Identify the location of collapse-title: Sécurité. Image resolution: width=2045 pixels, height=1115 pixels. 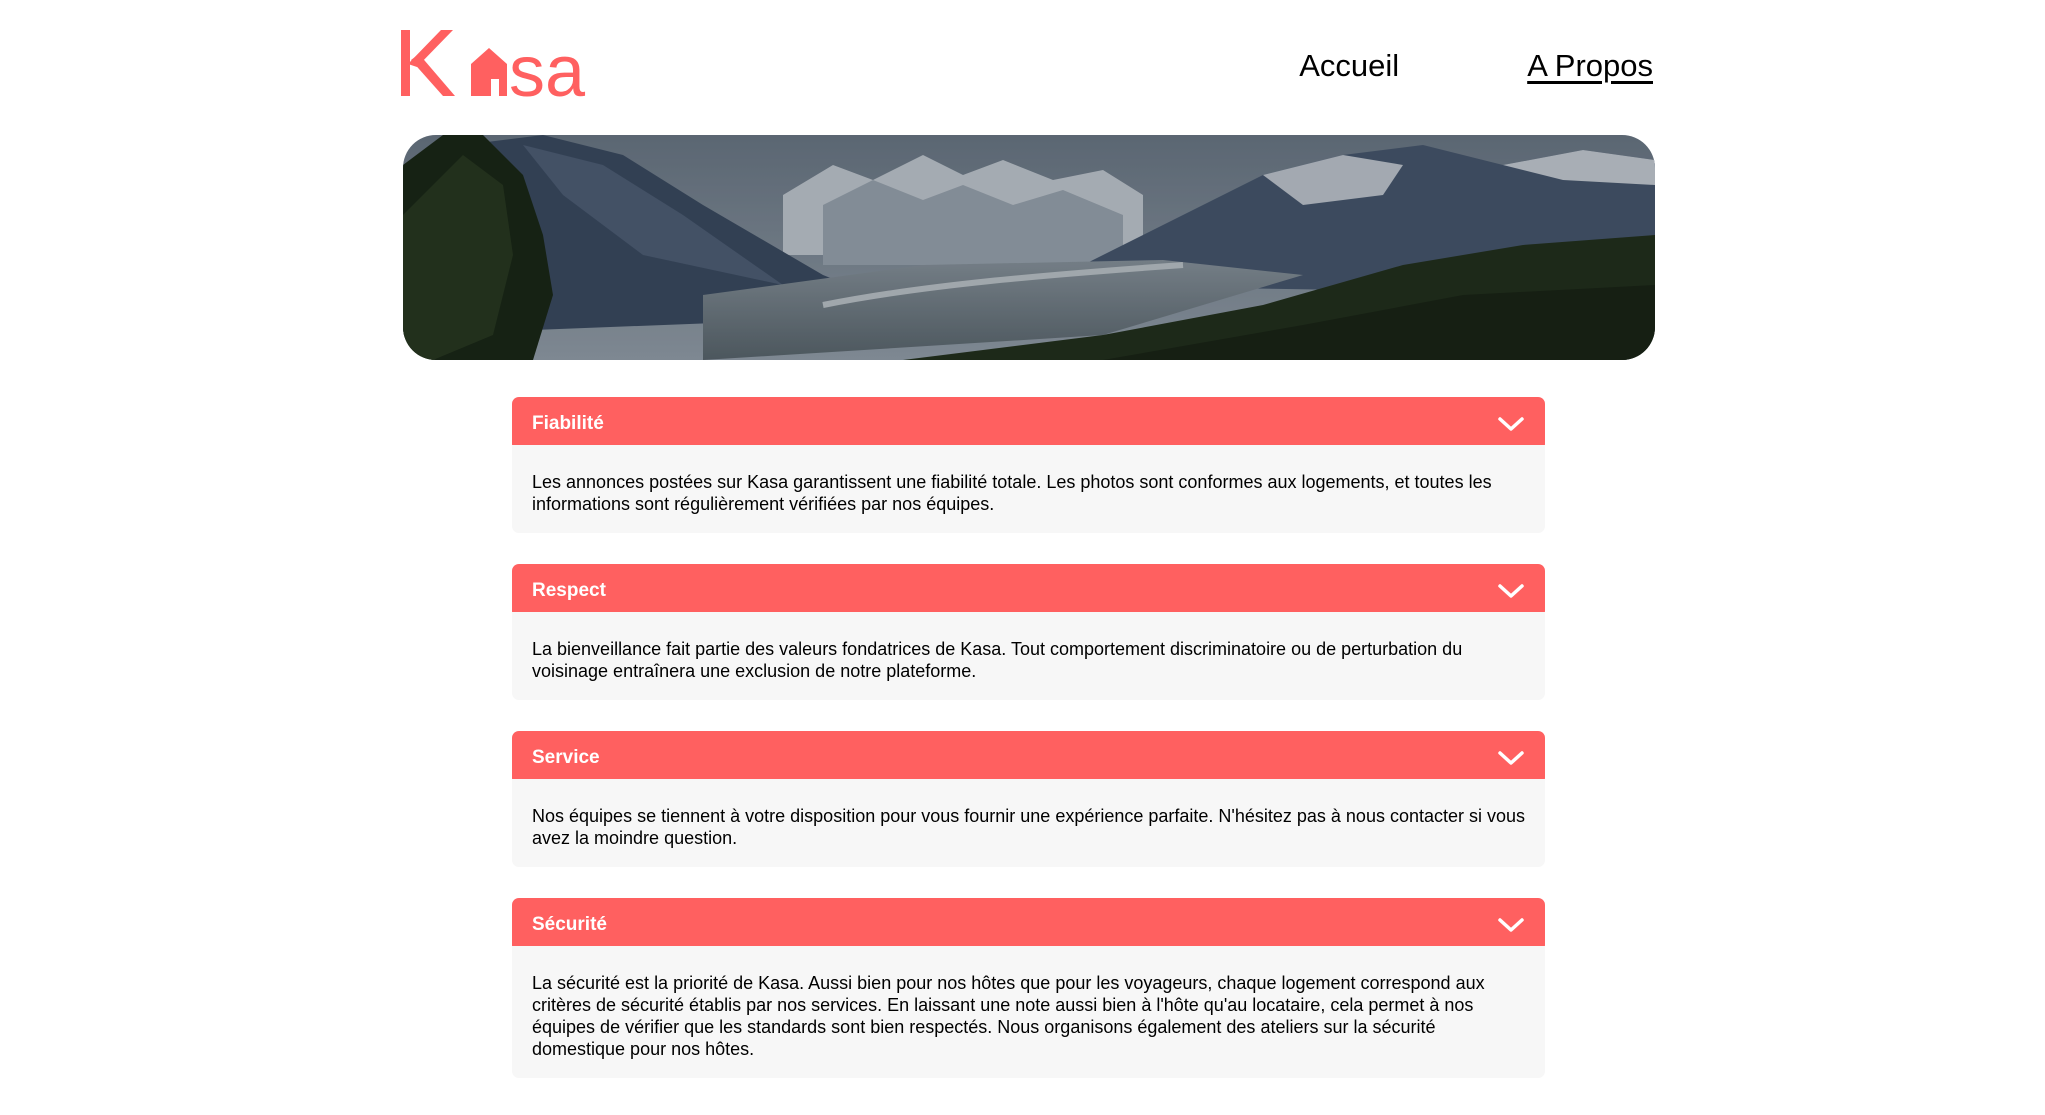
(569, 924).